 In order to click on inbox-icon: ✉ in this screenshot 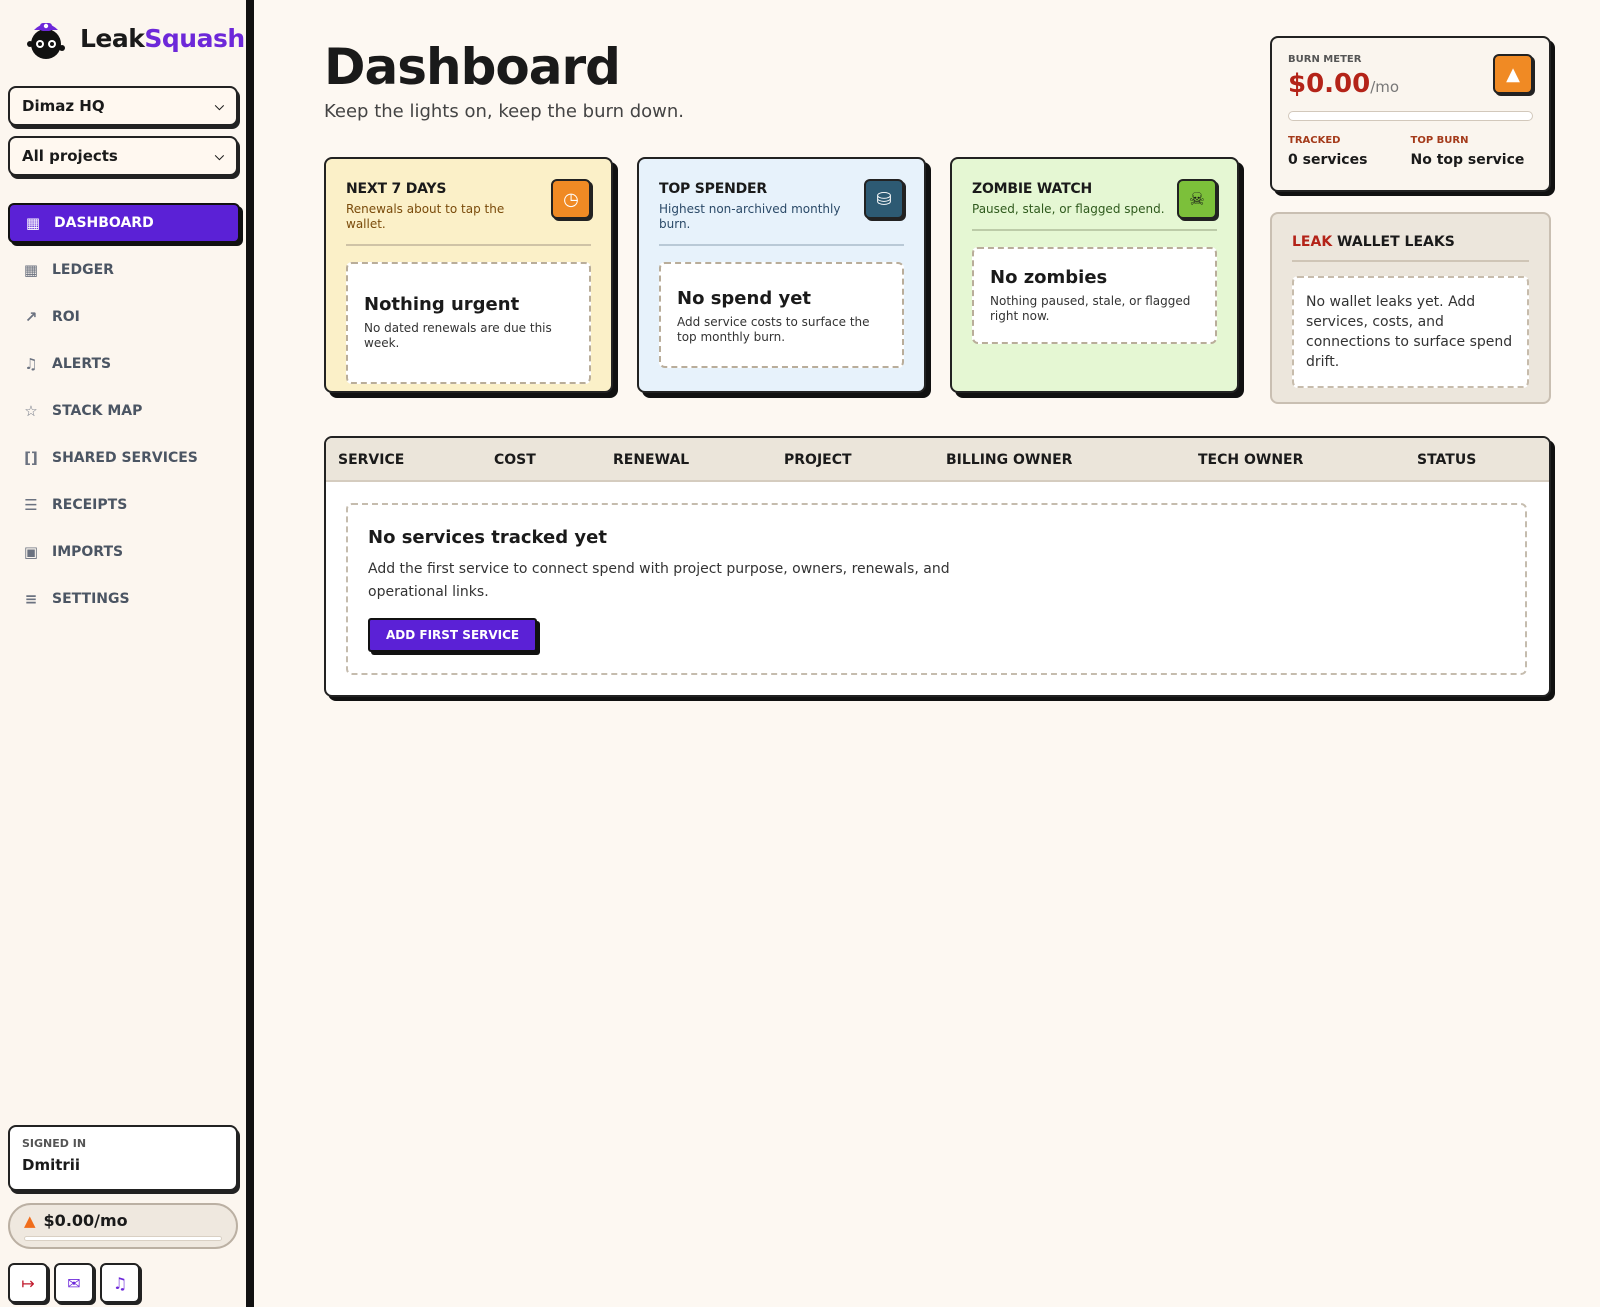, I will do `click(74, 1283)`.